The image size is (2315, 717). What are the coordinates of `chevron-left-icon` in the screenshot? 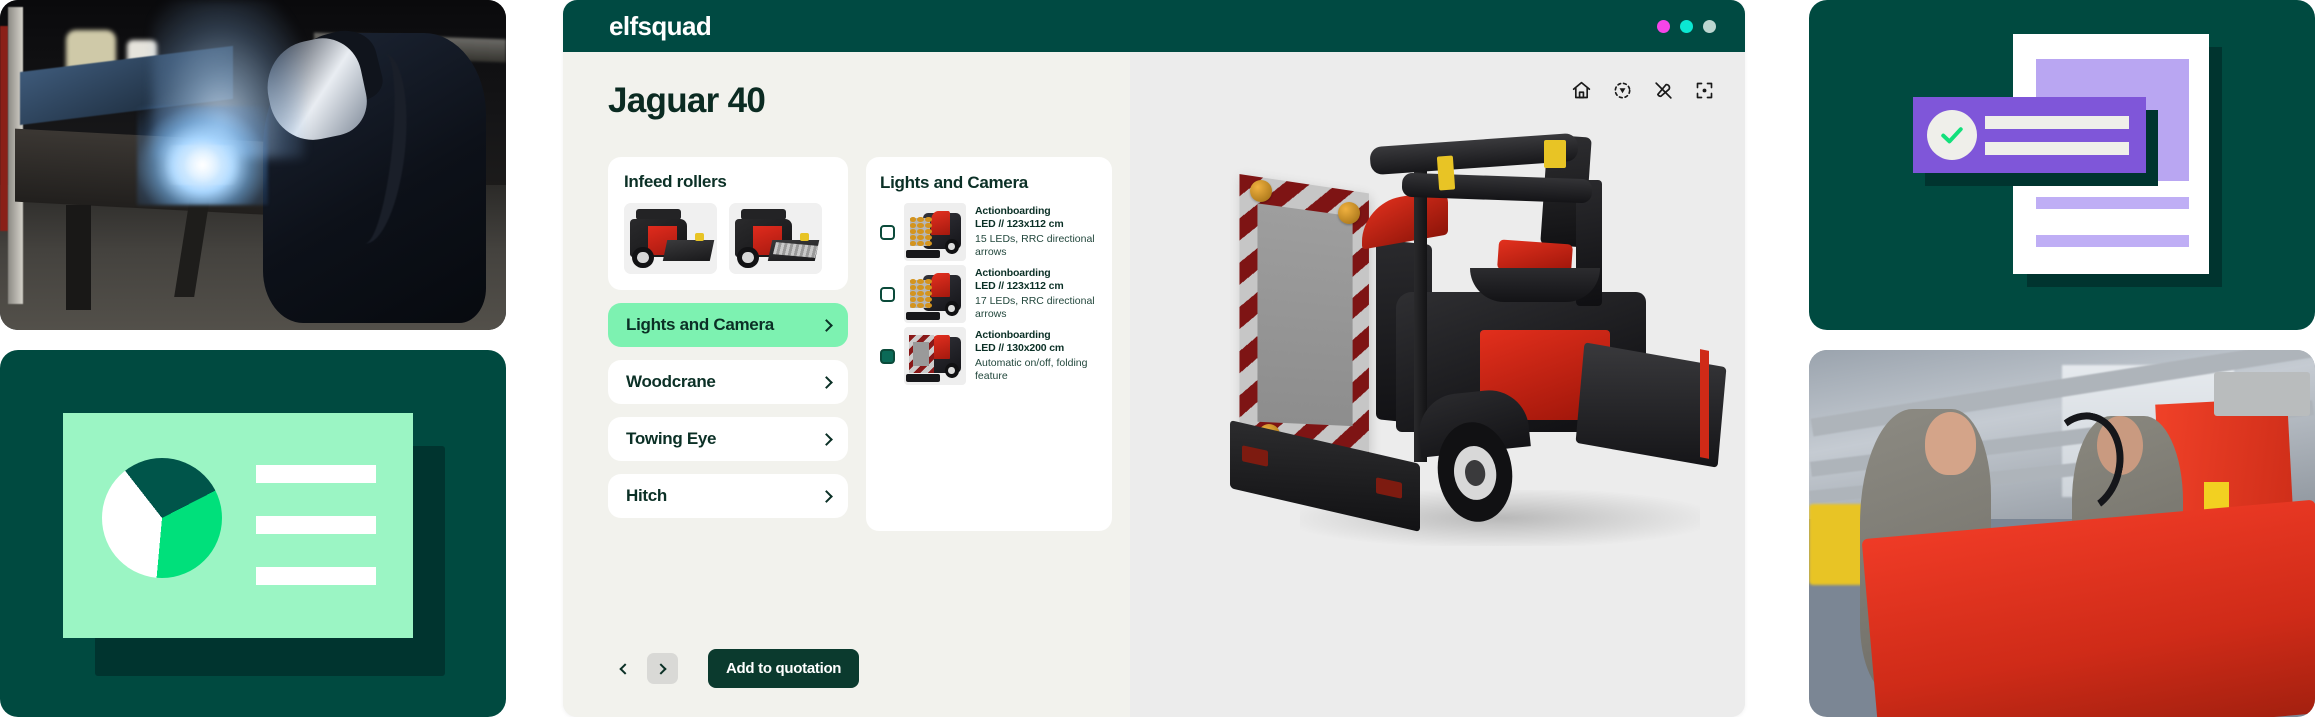 It's located at (625, 668).